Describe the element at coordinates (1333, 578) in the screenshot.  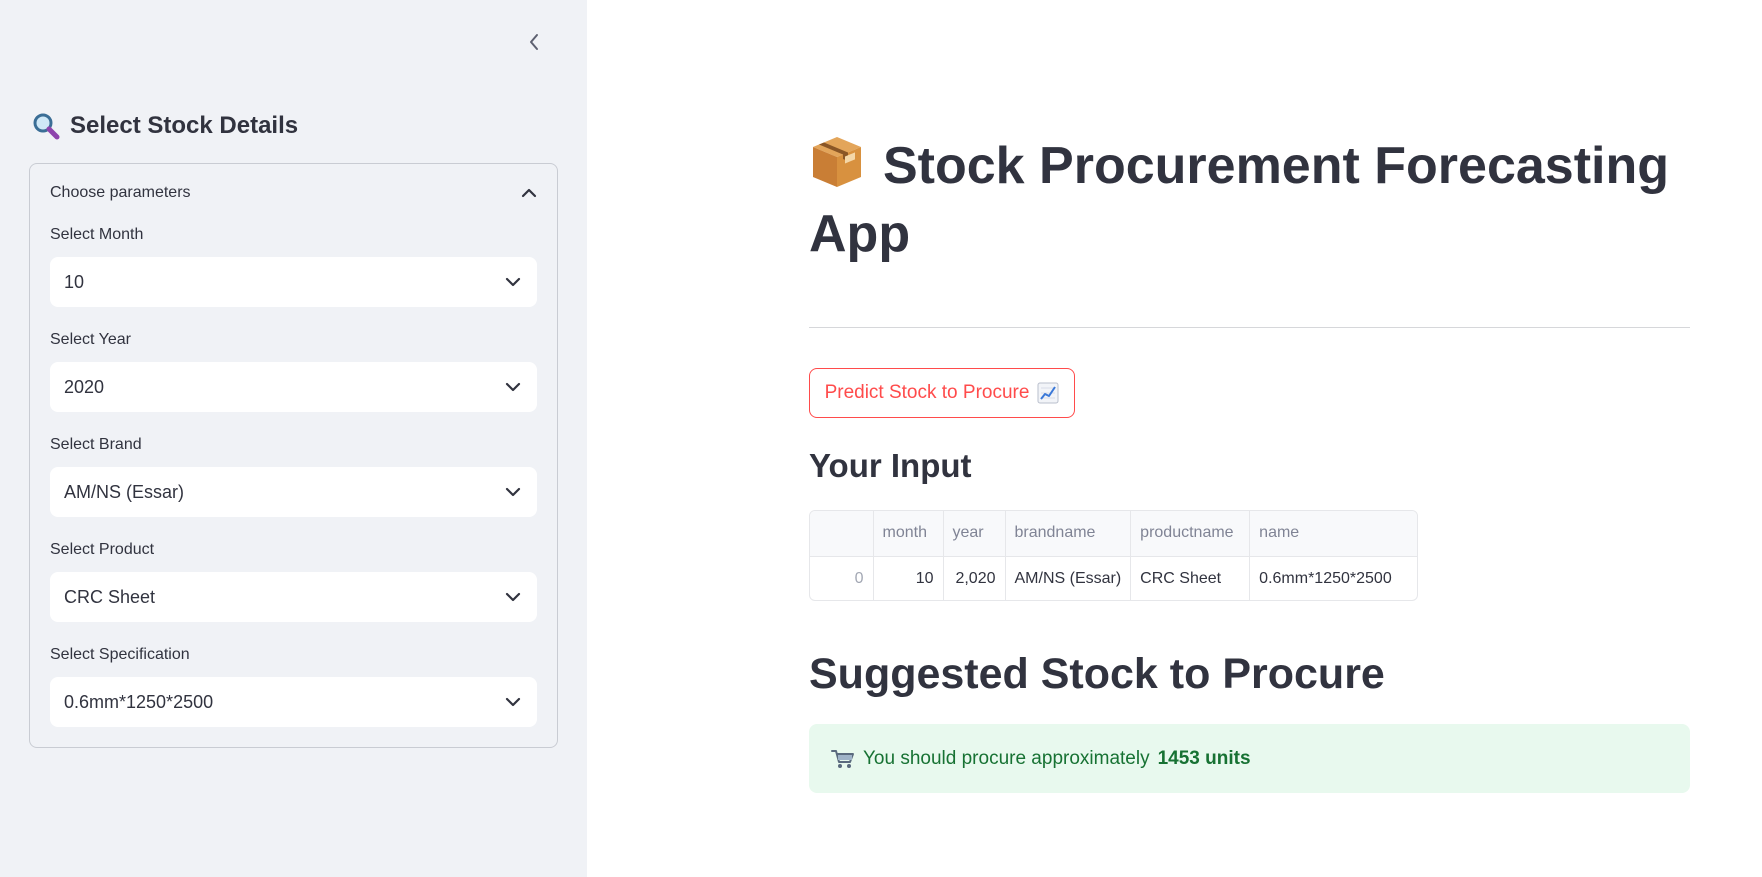
I see `table-cell: 0.6mm*1250*2500` at that location.